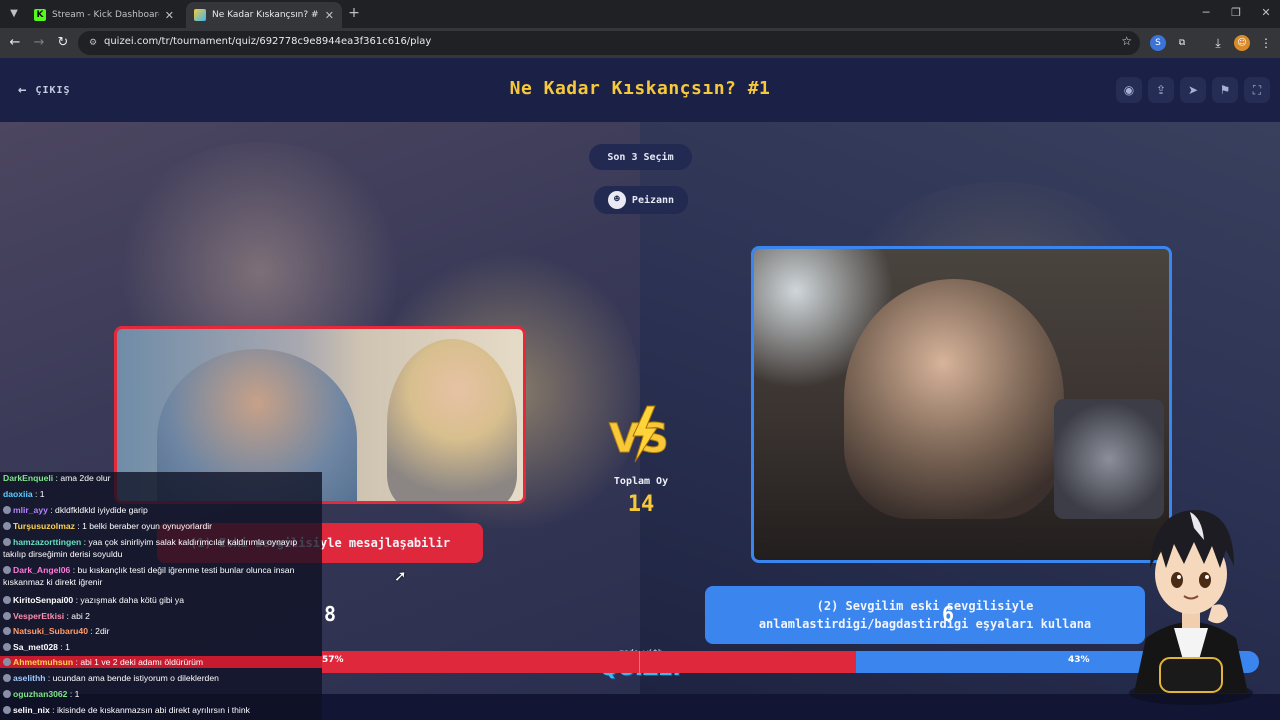 The width and height of the screenshot is (1280, 720). I want to click on send-icon: ➤, so click(1193, 90).